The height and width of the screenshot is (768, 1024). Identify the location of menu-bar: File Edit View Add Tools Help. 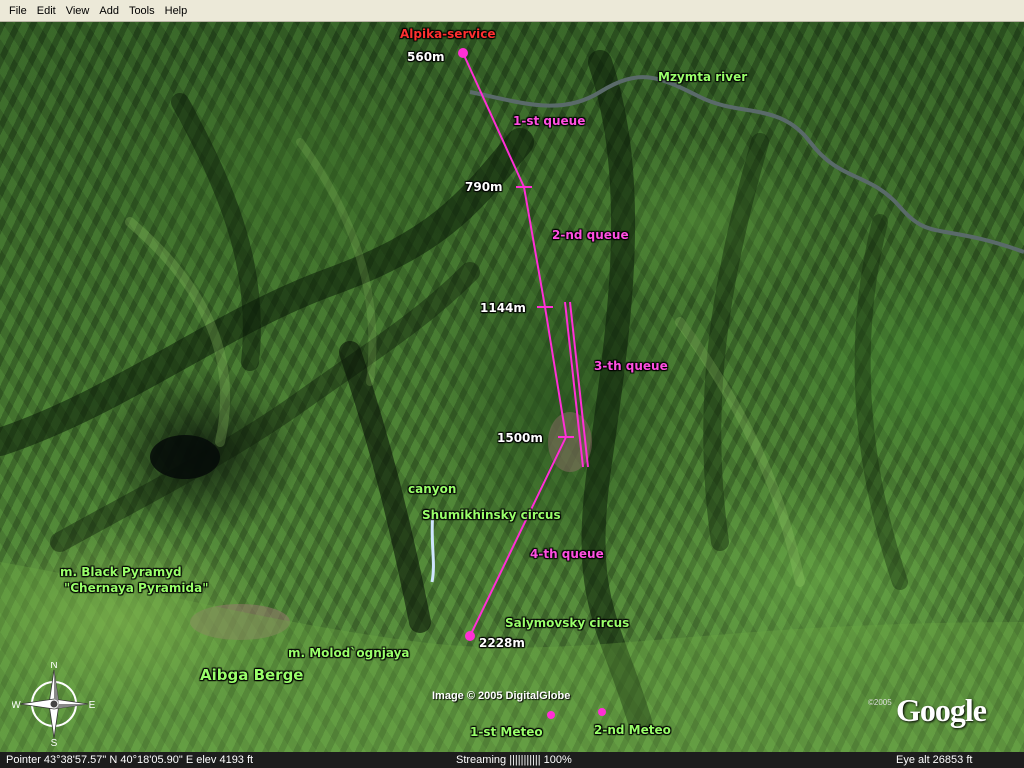
(512, 11).